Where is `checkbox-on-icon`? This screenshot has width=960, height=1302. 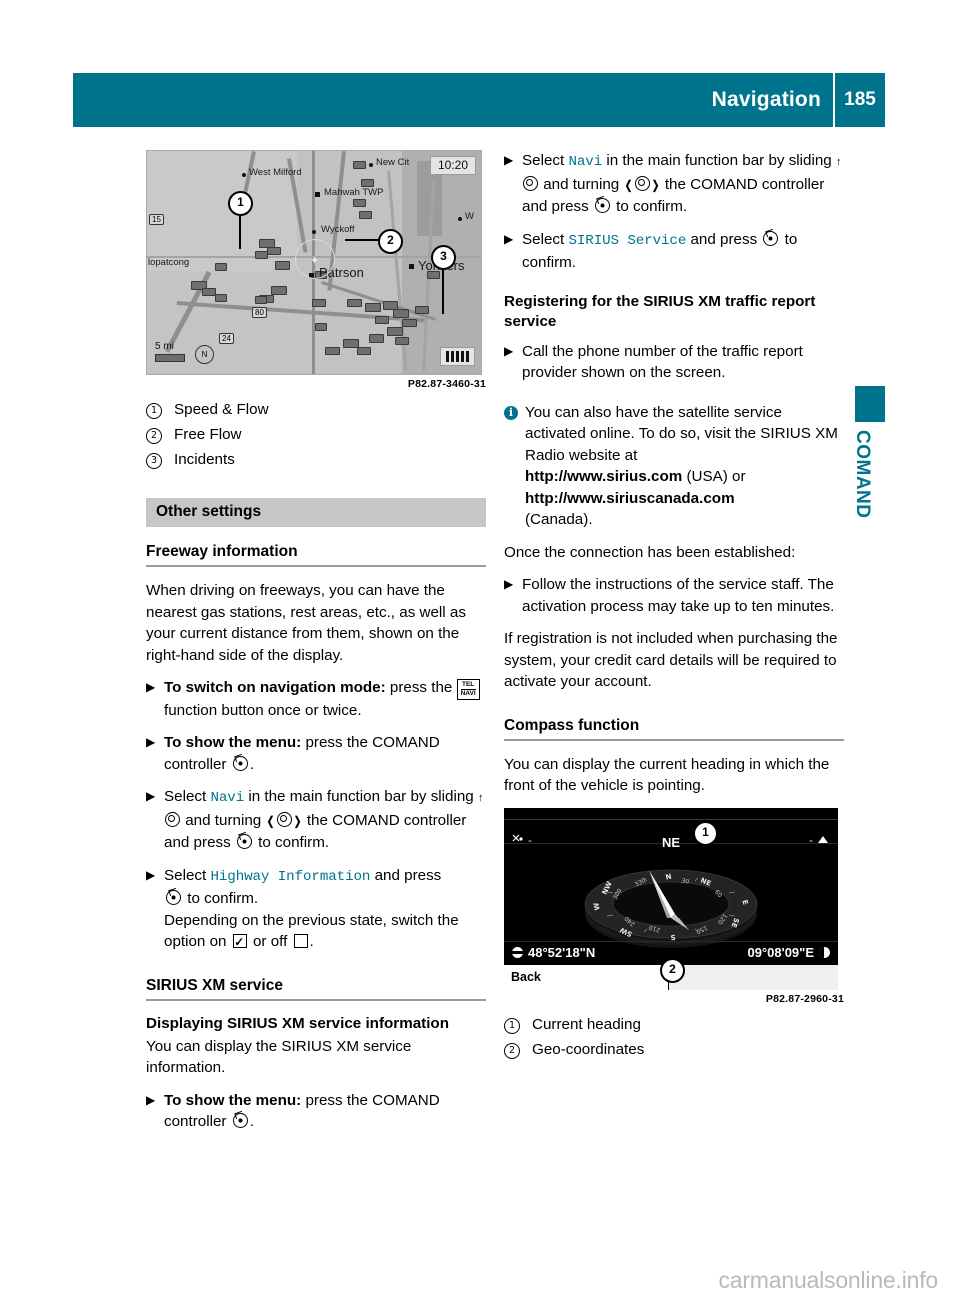
checkbox-on-icon is located at coordinates (239, 943).